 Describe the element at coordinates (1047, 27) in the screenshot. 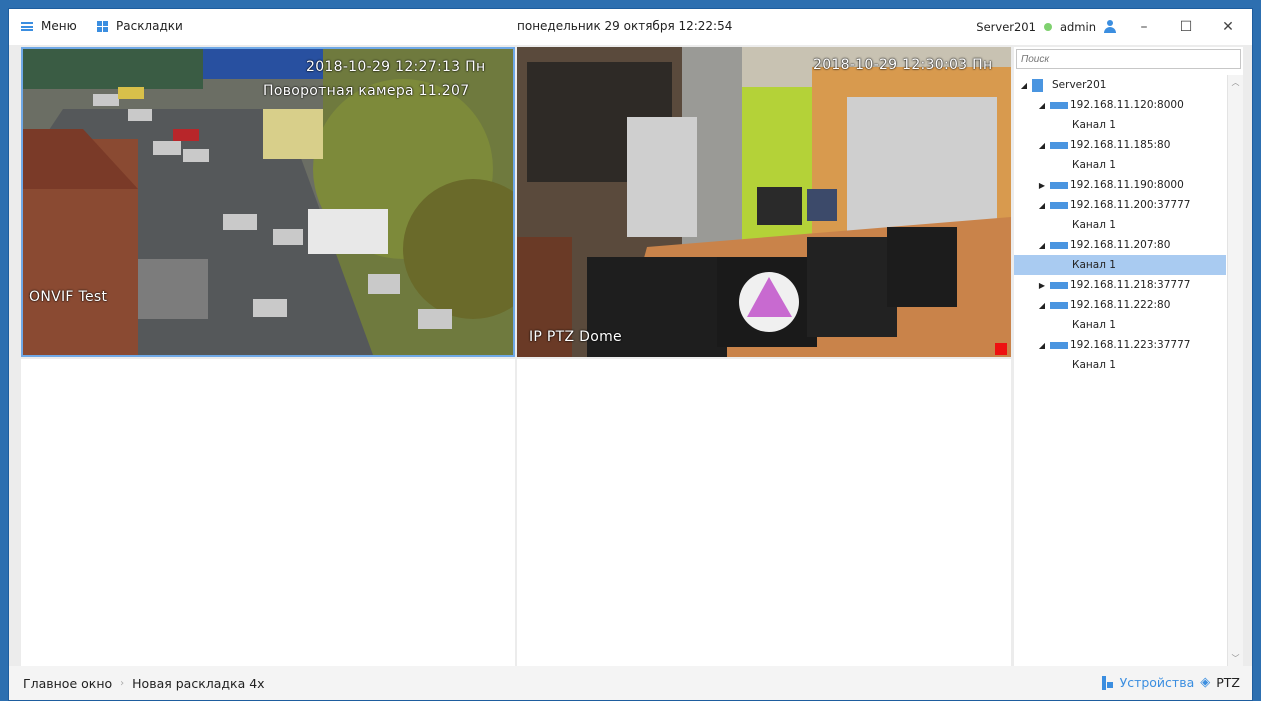

I see `online-status-icon` at that location.